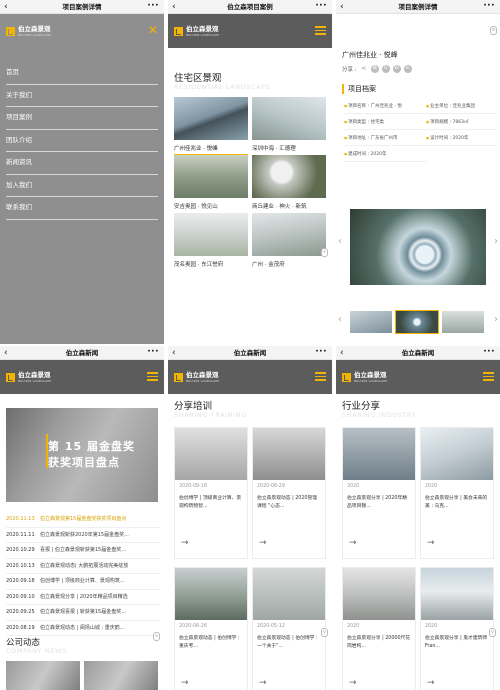 The width and height of the screenshot is (500, 690). Describe the element at coordinates (82, 96) in the screenshot. I see `nav-item-about: 关于我们` at that location.